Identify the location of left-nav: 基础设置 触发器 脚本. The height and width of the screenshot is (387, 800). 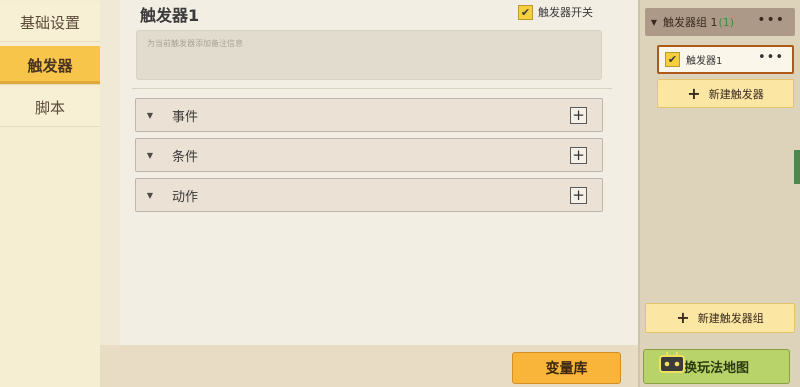
(50, 193).